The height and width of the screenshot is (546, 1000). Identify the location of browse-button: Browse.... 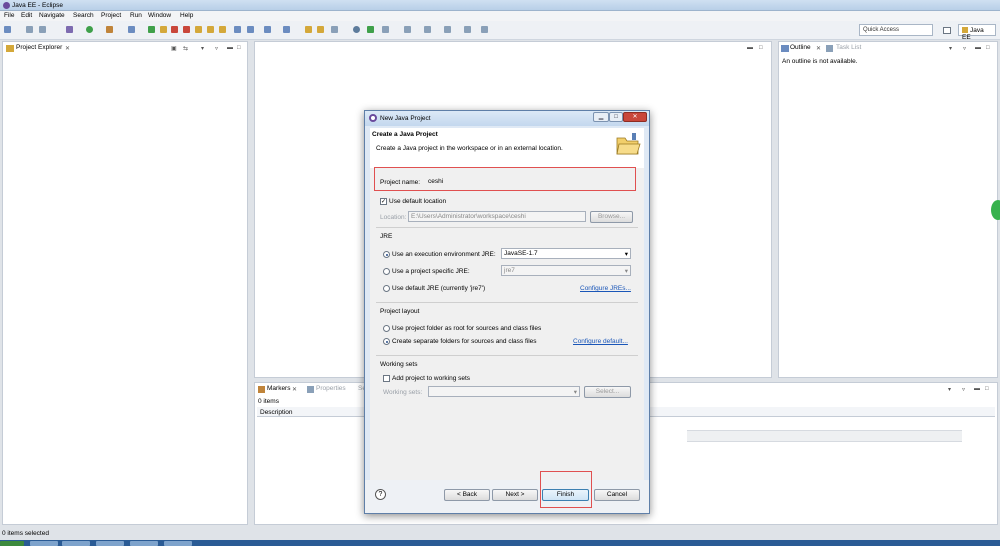
(611, 217).